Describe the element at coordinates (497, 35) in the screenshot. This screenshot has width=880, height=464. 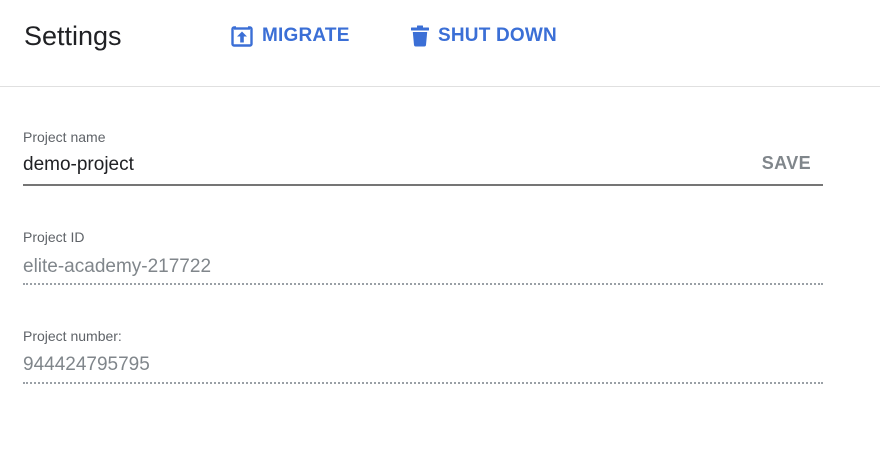
I see `shut-down-label: SHUT DOWN` at that location.